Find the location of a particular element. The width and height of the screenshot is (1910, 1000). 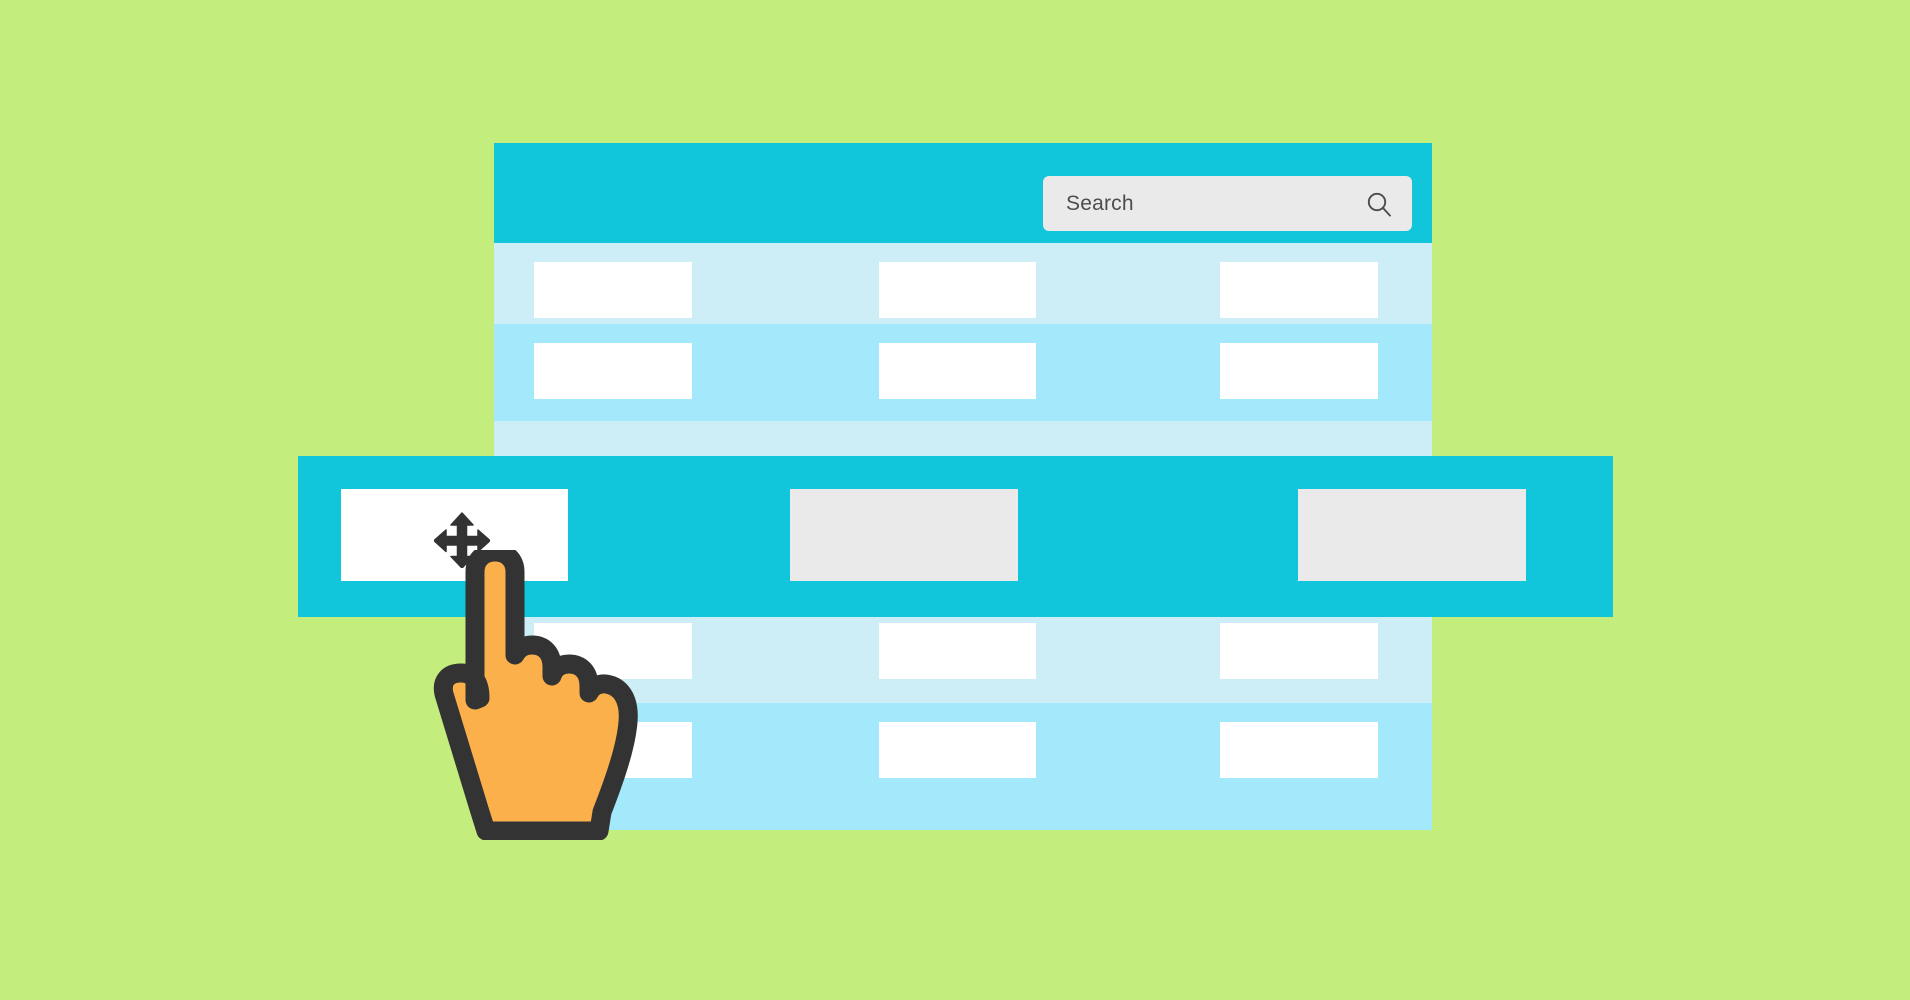

search-placeholder-text: Search is located at coordinates (1100, 203).